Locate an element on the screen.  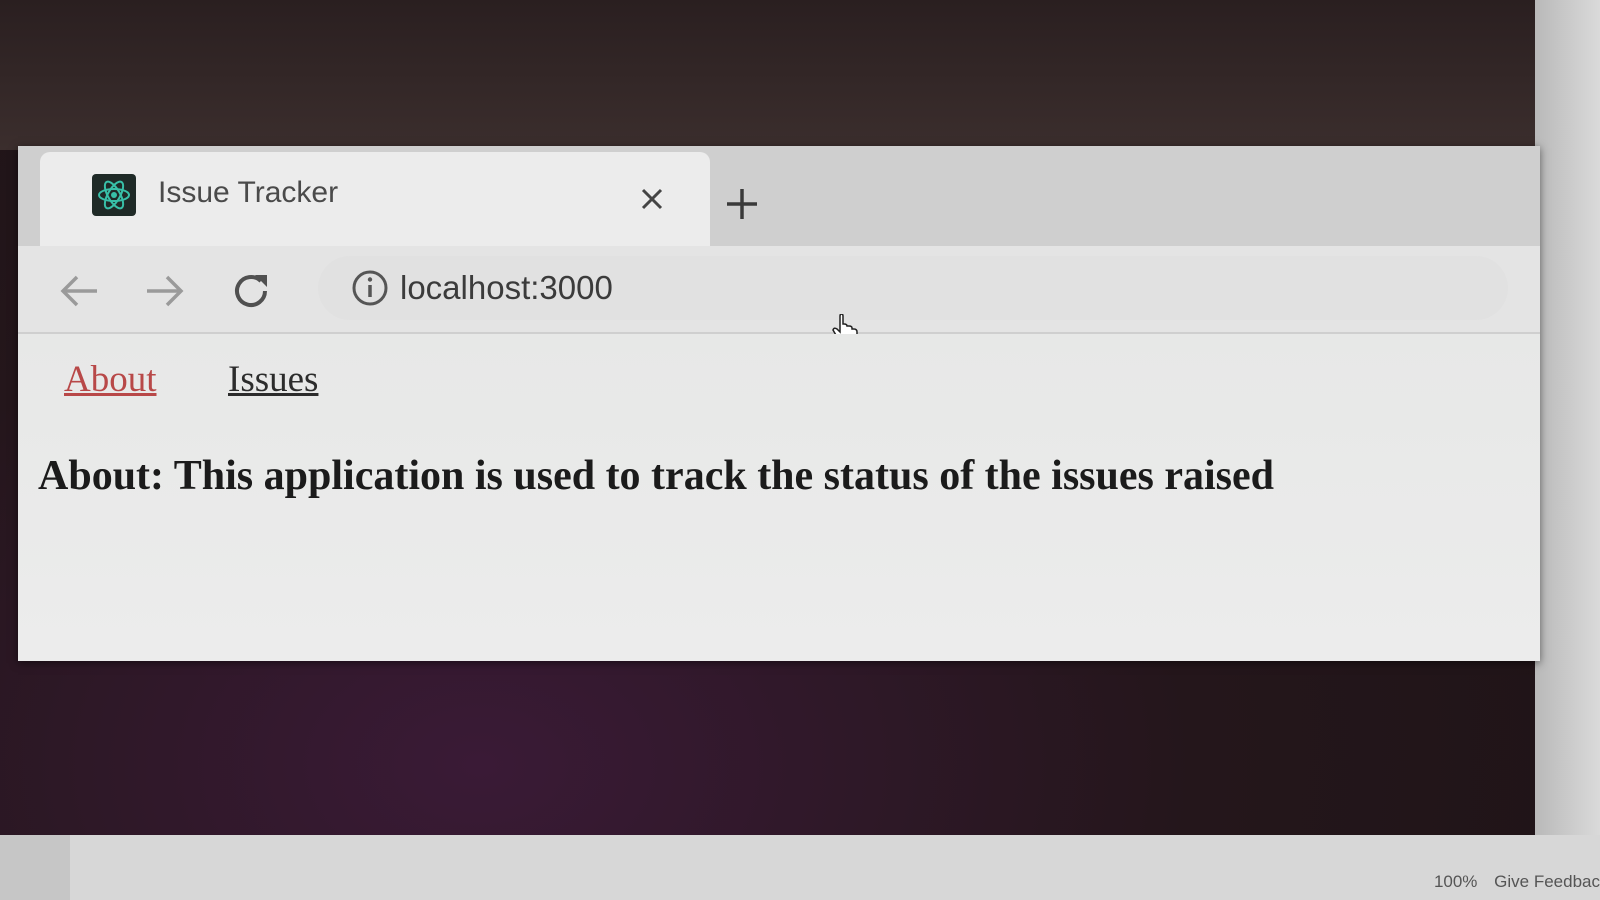
browser-toolbar: localhost:3000 is located at coordinates (779, 290).